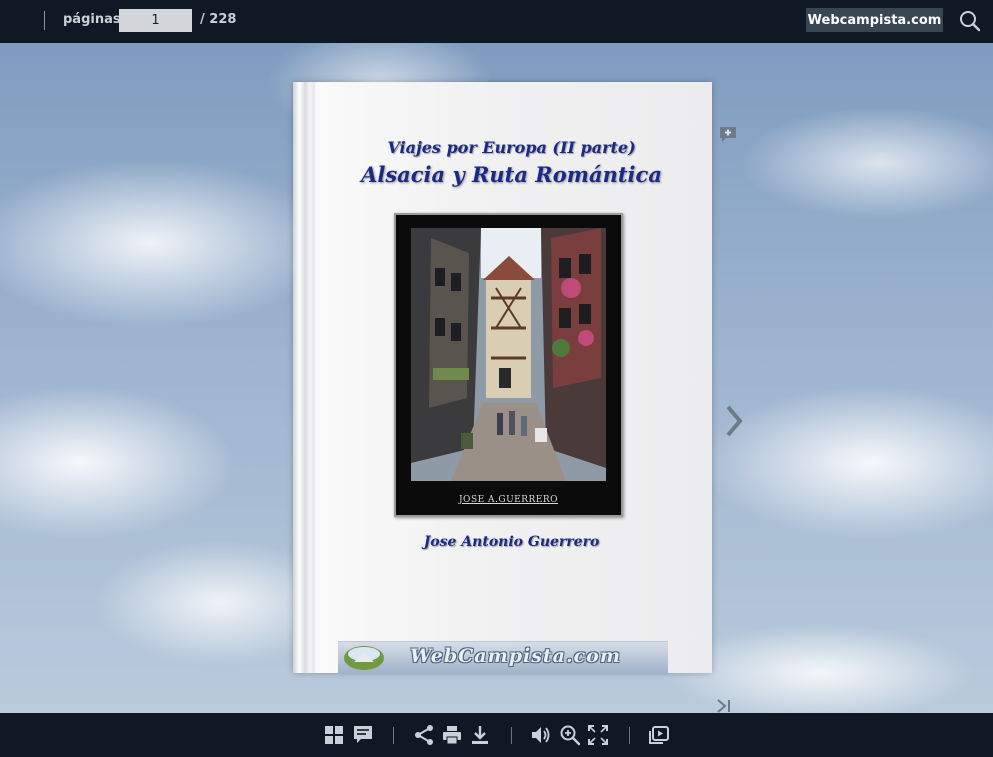  I want to click on share-icon, so click(424, 735).